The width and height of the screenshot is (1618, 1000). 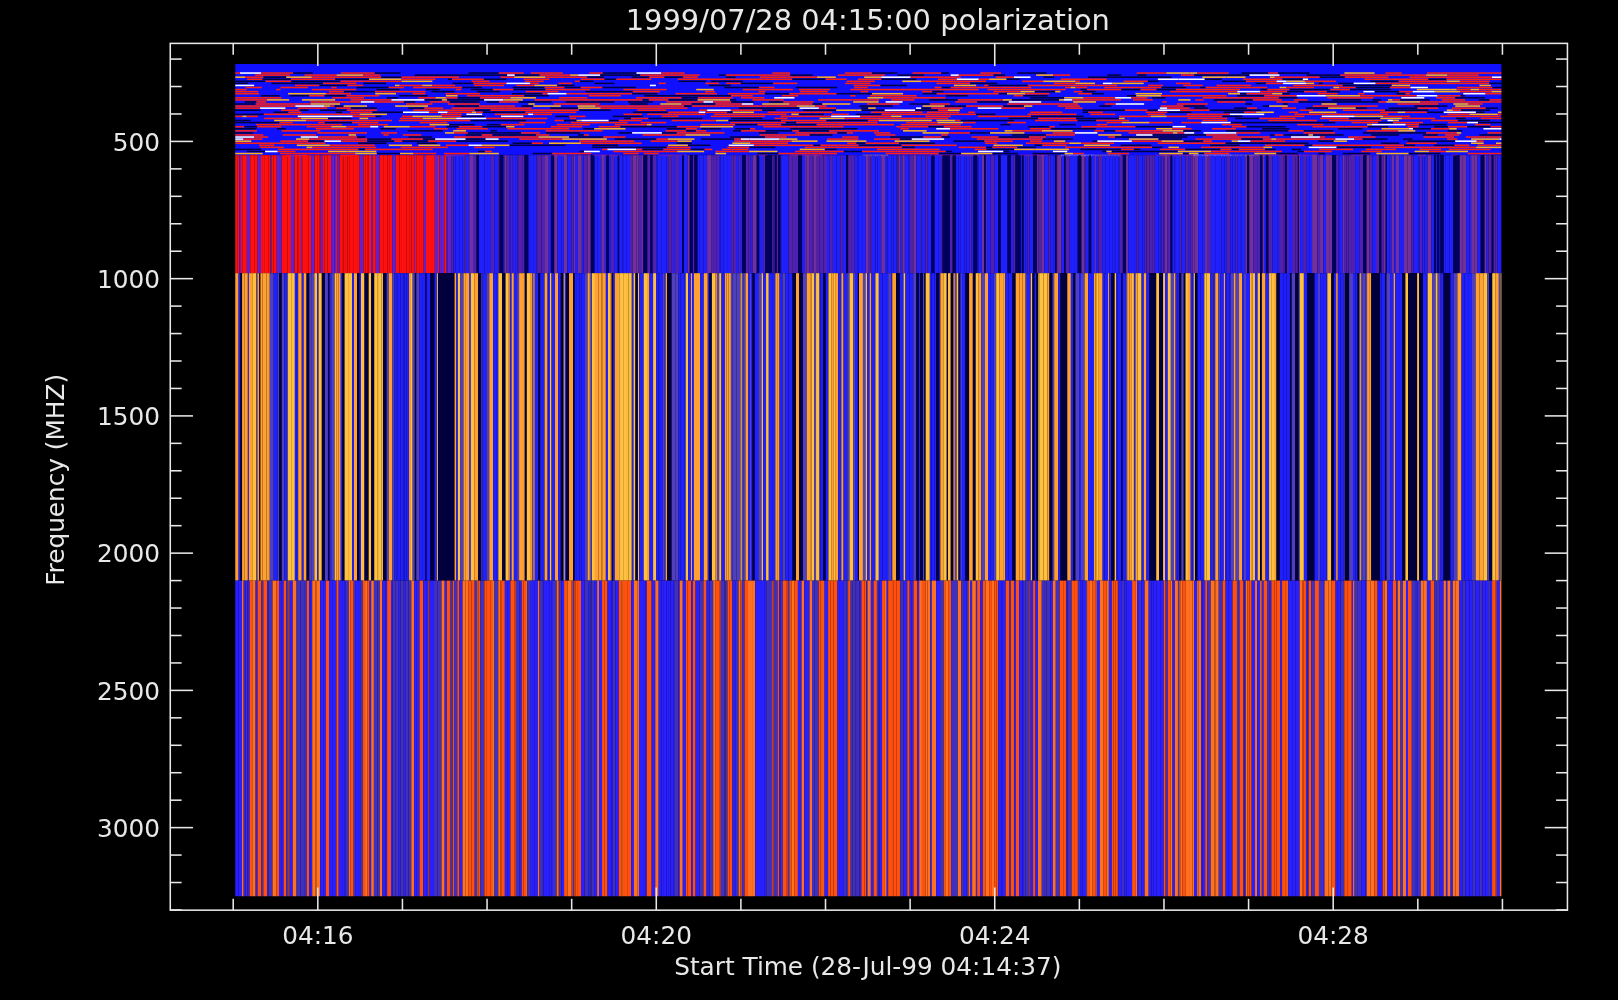 I want to click on y-tick-label: 1500, so click(x=128, y=417).